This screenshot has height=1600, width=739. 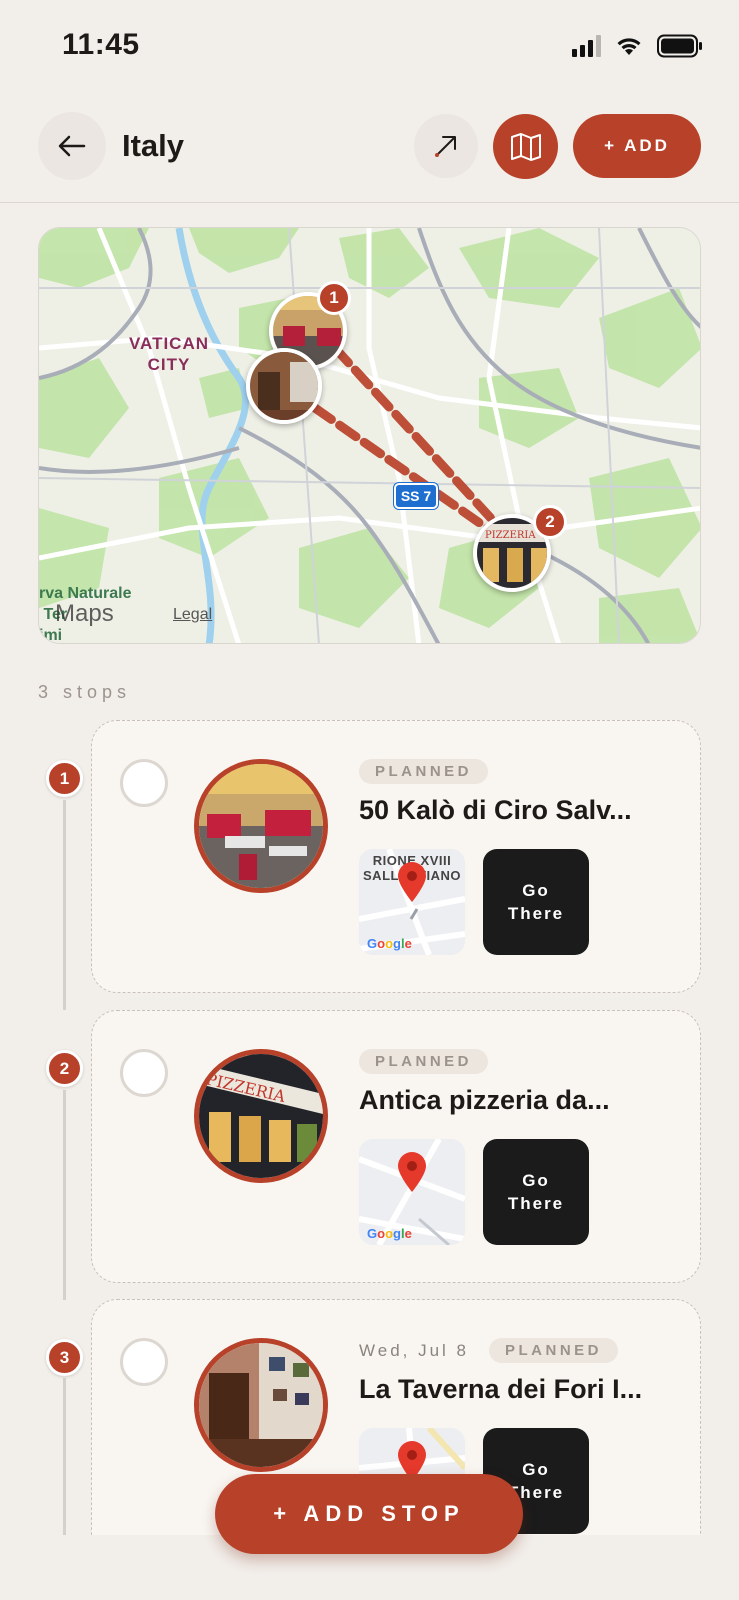 What do you see at coordinates (334, 298) in the screenshot?
I see `map-pin-number: 1` at bounding box center [334, 298].